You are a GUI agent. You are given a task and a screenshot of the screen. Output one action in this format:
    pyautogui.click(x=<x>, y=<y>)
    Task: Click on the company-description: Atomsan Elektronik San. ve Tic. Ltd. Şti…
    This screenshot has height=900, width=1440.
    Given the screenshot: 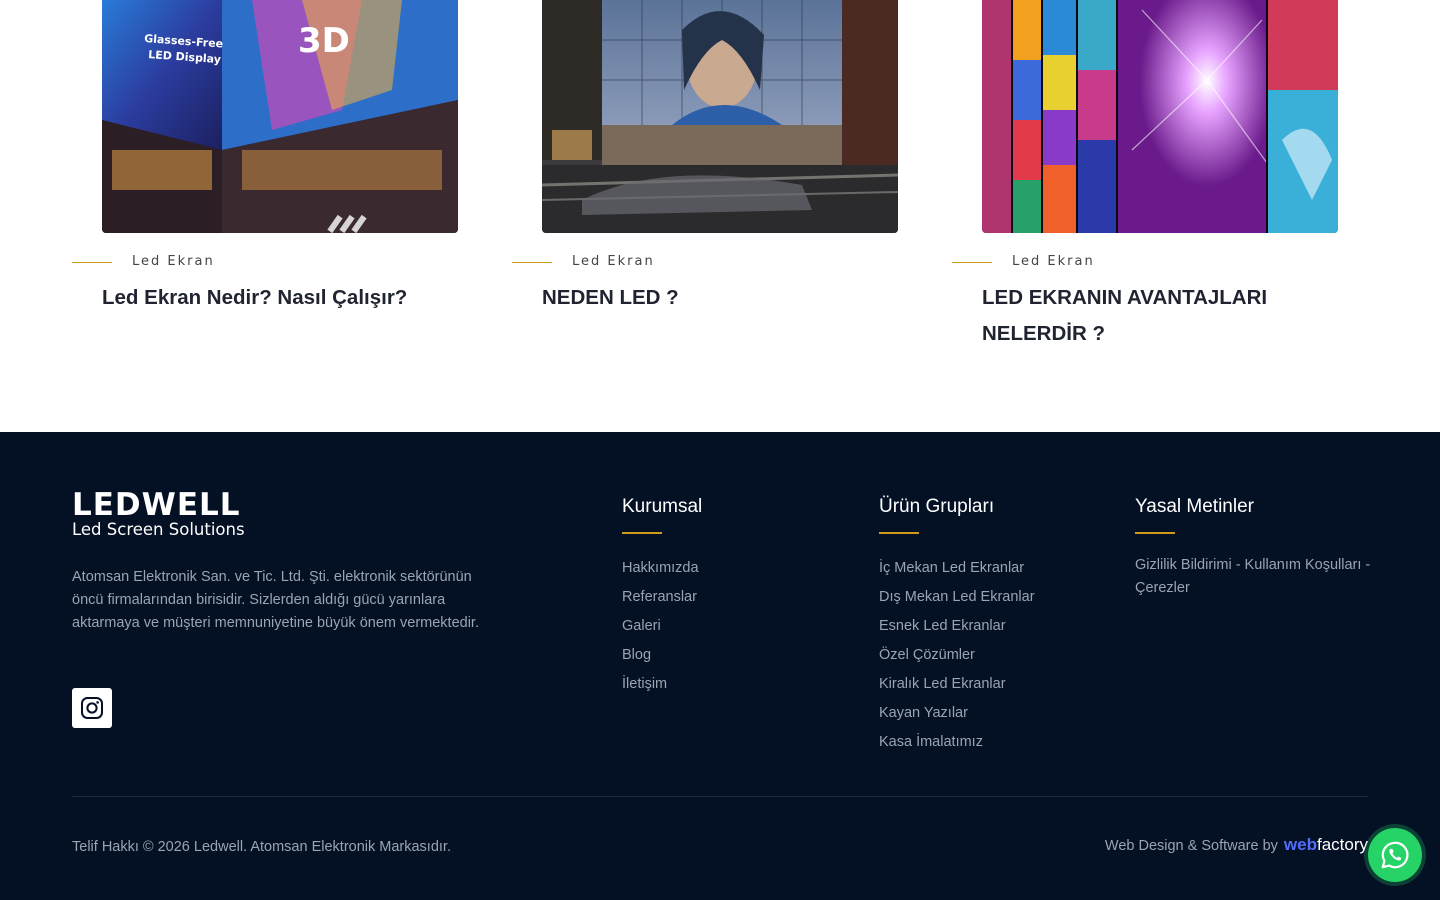 What is the action you would take?
    pyautogui.click(x=275, y=600)
    